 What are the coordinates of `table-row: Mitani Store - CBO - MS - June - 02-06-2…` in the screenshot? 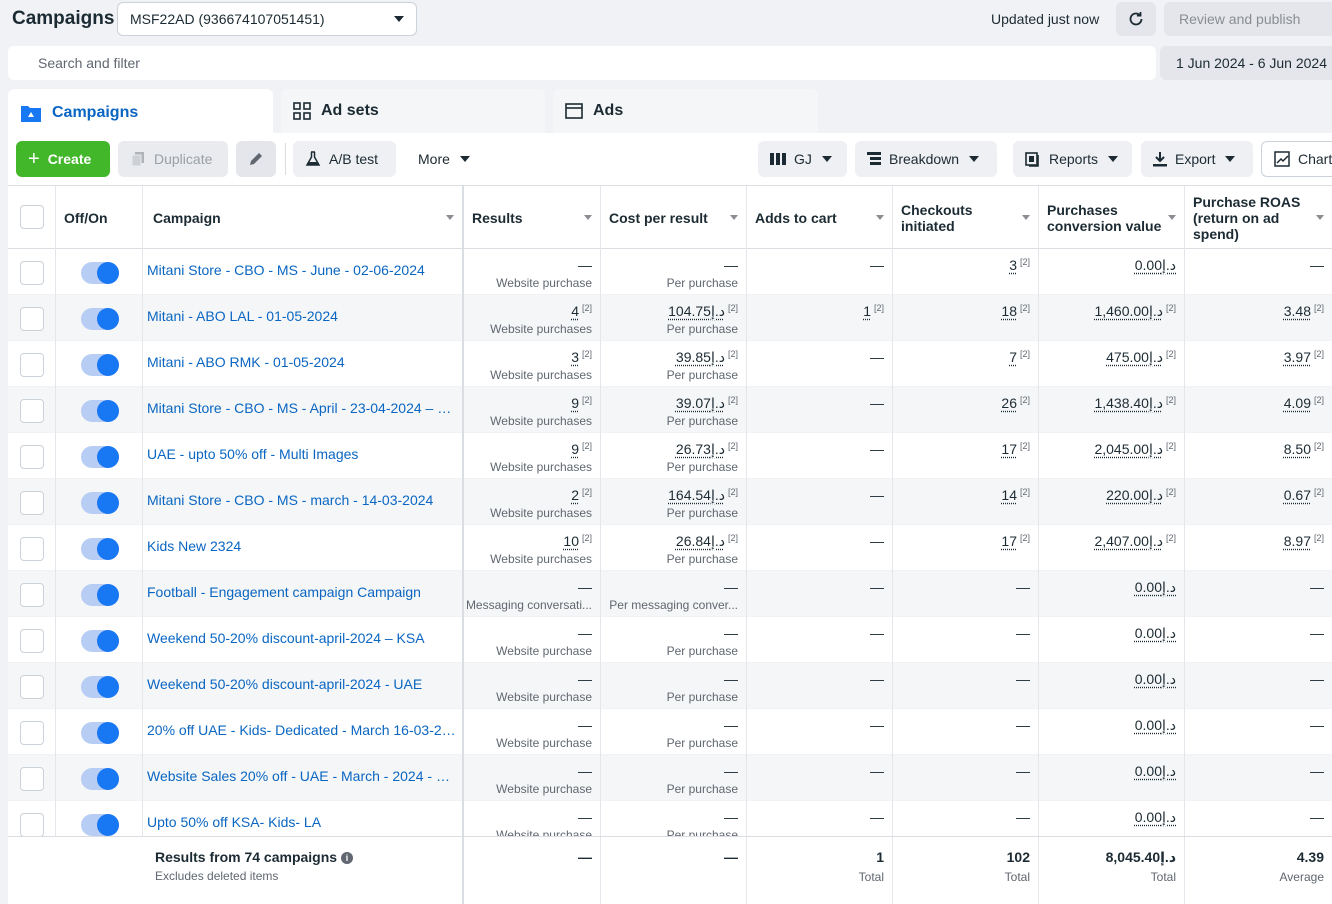 It's located at (670, 272).